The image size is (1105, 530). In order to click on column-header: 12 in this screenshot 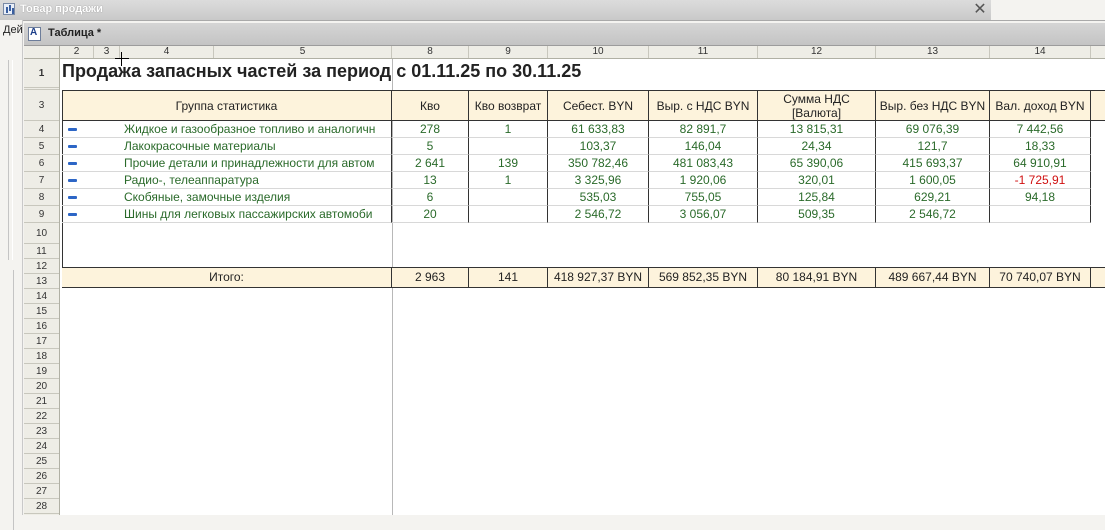, I will do `click(817, 52)`.